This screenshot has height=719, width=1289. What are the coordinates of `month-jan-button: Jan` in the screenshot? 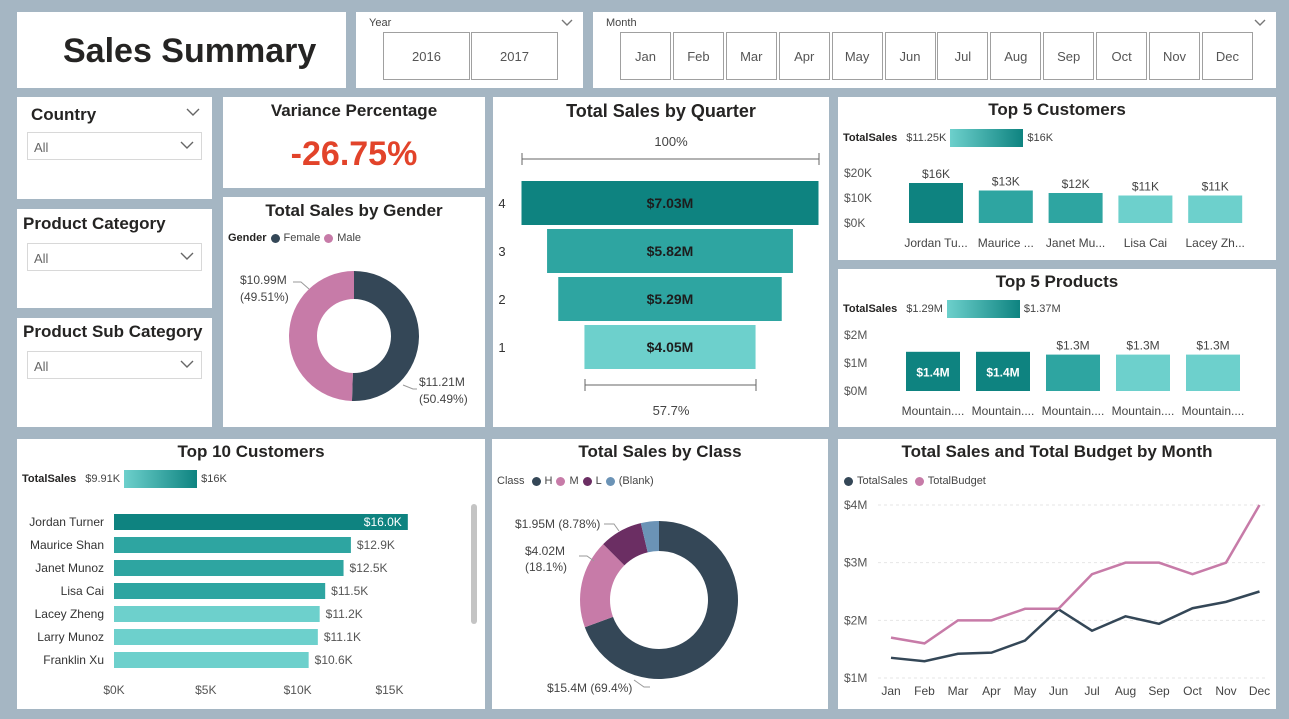 It's located at (645, 56).